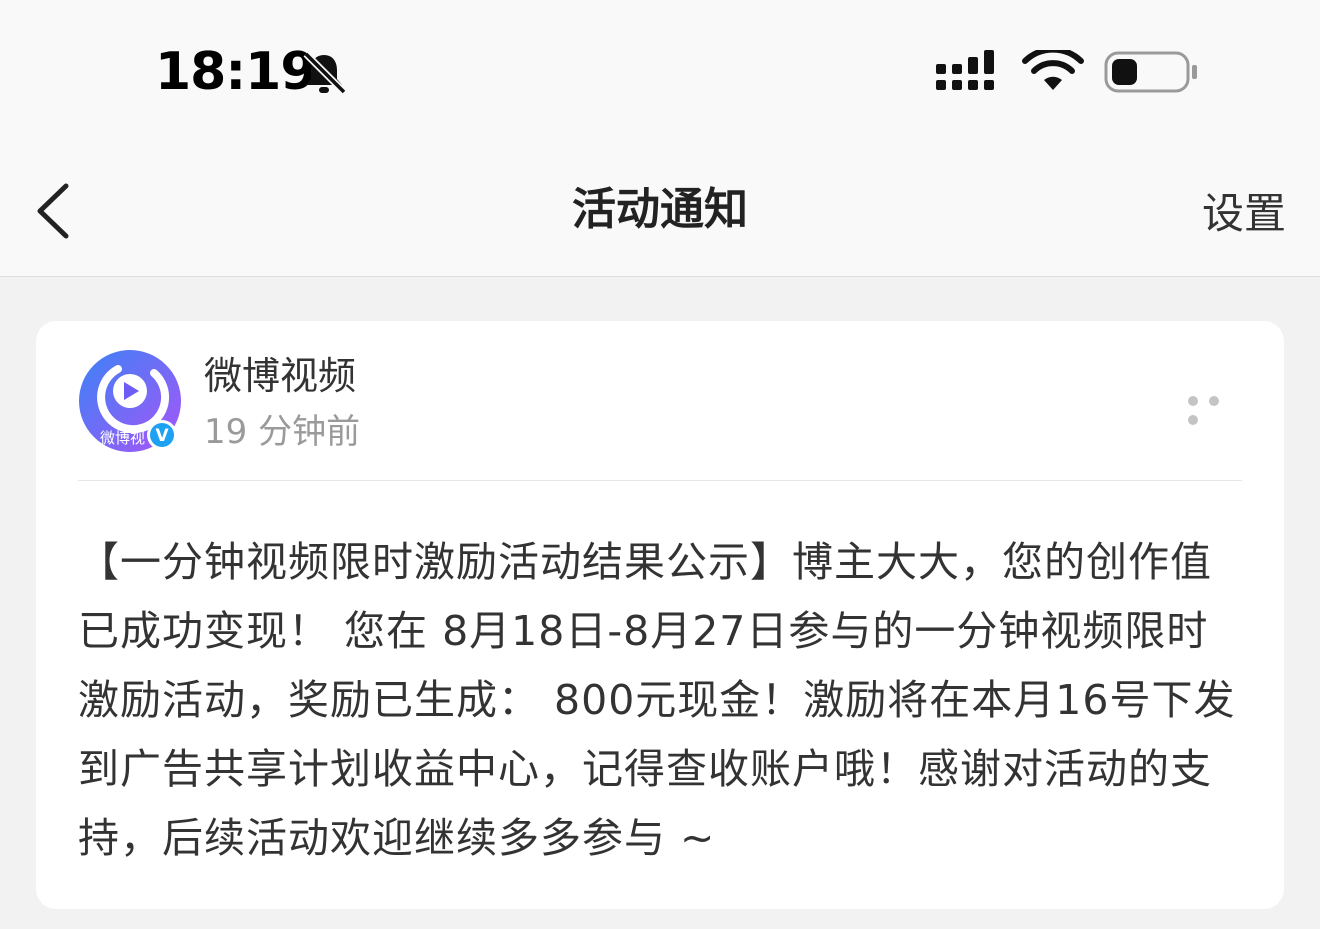 This screenshot has height=929, width=1320. I want to click on sender-name: 微博视频, so click(280, 376).